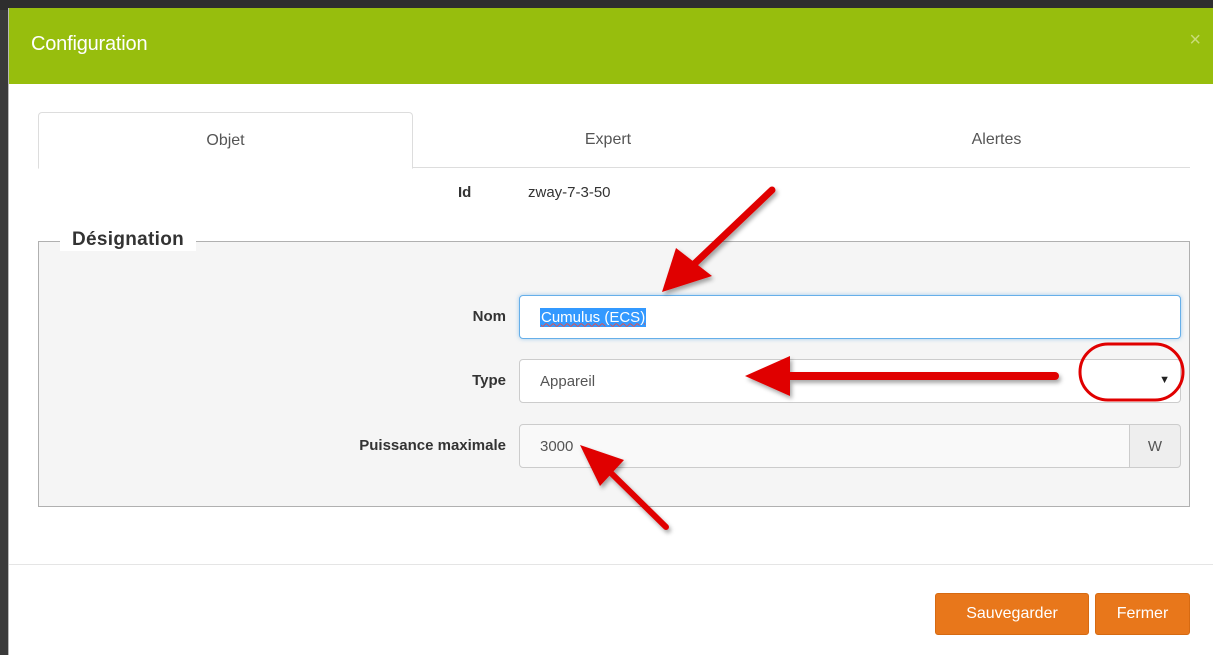 The height and width of the screenshot is (655, 1213). What do you see at coordinates (996, 140) in the screenshot?
I see `tab-alertes: Alertes` at bounding box center [996, 140].